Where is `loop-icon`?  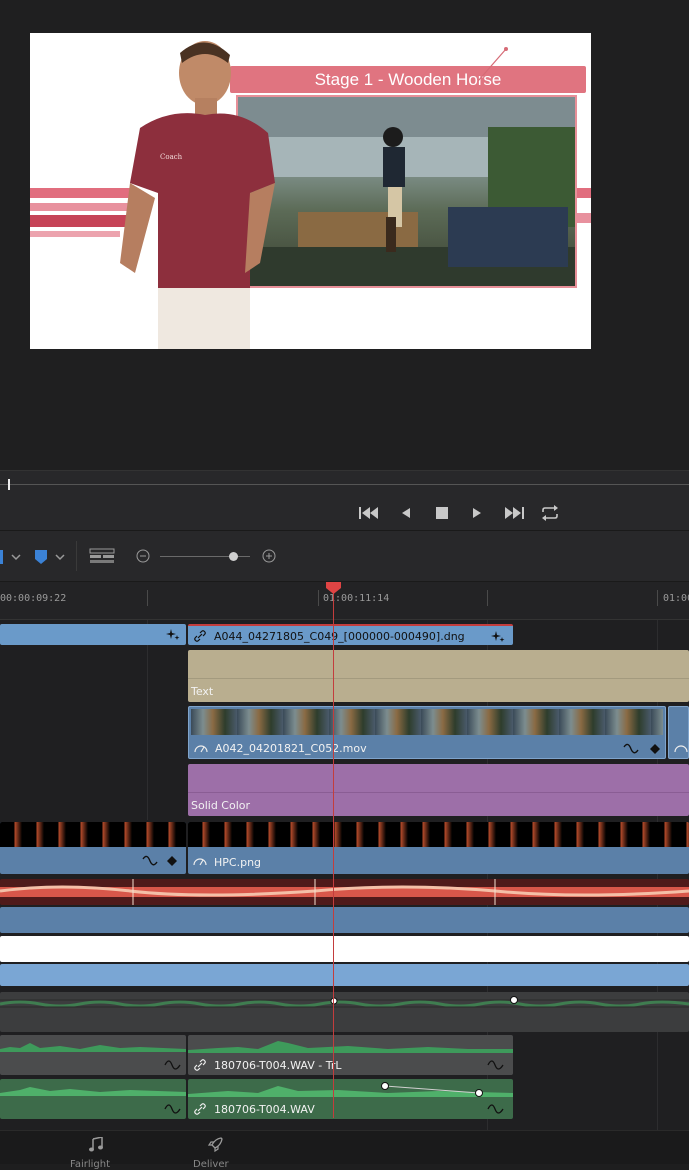 loop-icon is located at coordinates (550, 513).